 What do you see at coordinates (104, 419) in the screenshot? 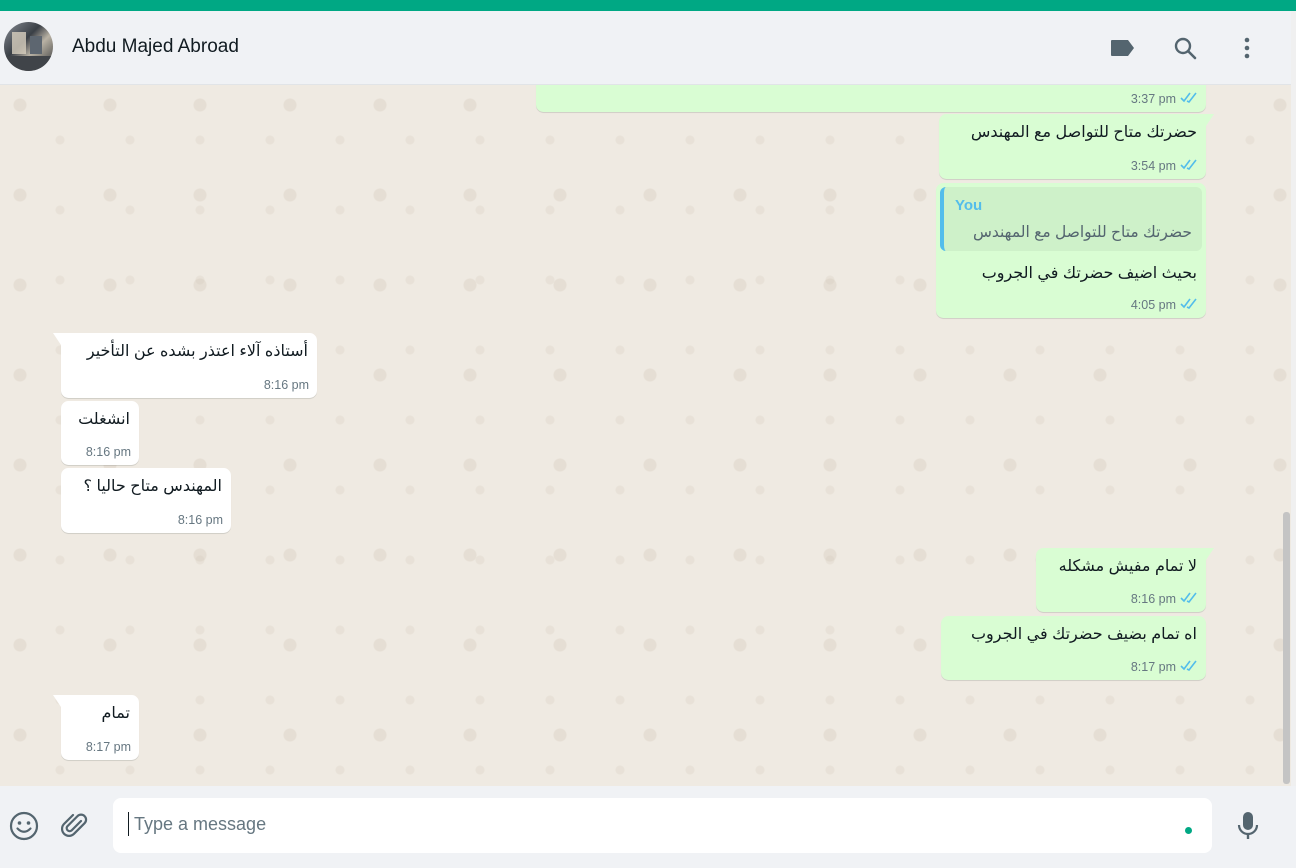
I see `message-text: انشغلت` at bounding box center [104, 419].